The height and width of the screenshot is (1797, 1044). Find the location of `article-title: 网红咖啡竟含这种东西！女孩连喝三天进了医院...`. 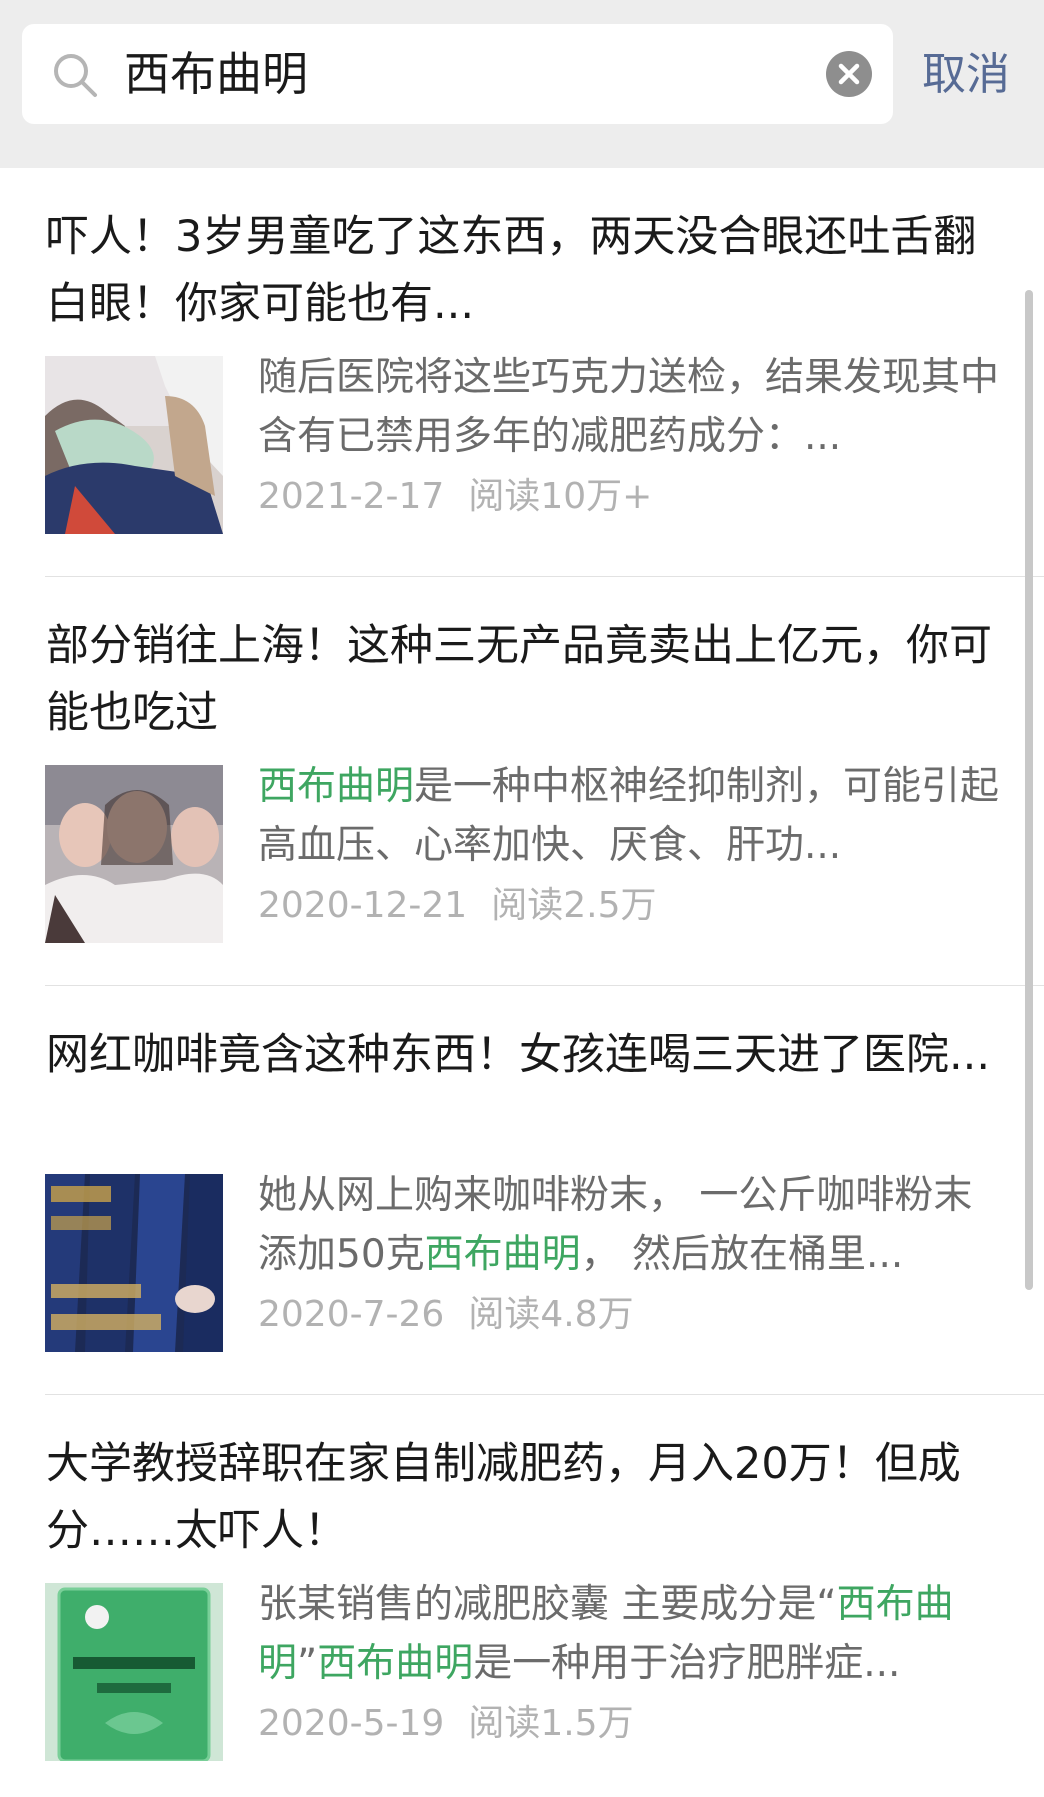

article-title: 网红咖啡竟含这种东西！女孩连喝三天进了医院... is located at coordinates (526, 1055).